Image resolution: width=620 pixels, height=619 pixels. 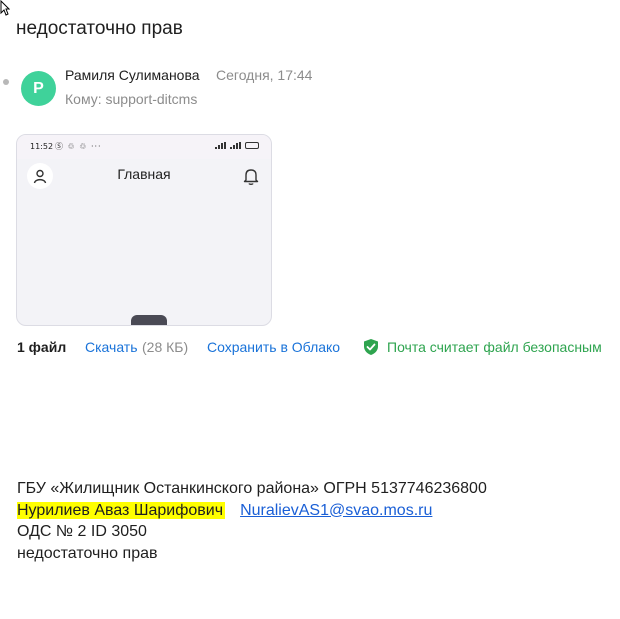 I want to click on attachment-size: (28 КБ), so click(x=165, y=347).